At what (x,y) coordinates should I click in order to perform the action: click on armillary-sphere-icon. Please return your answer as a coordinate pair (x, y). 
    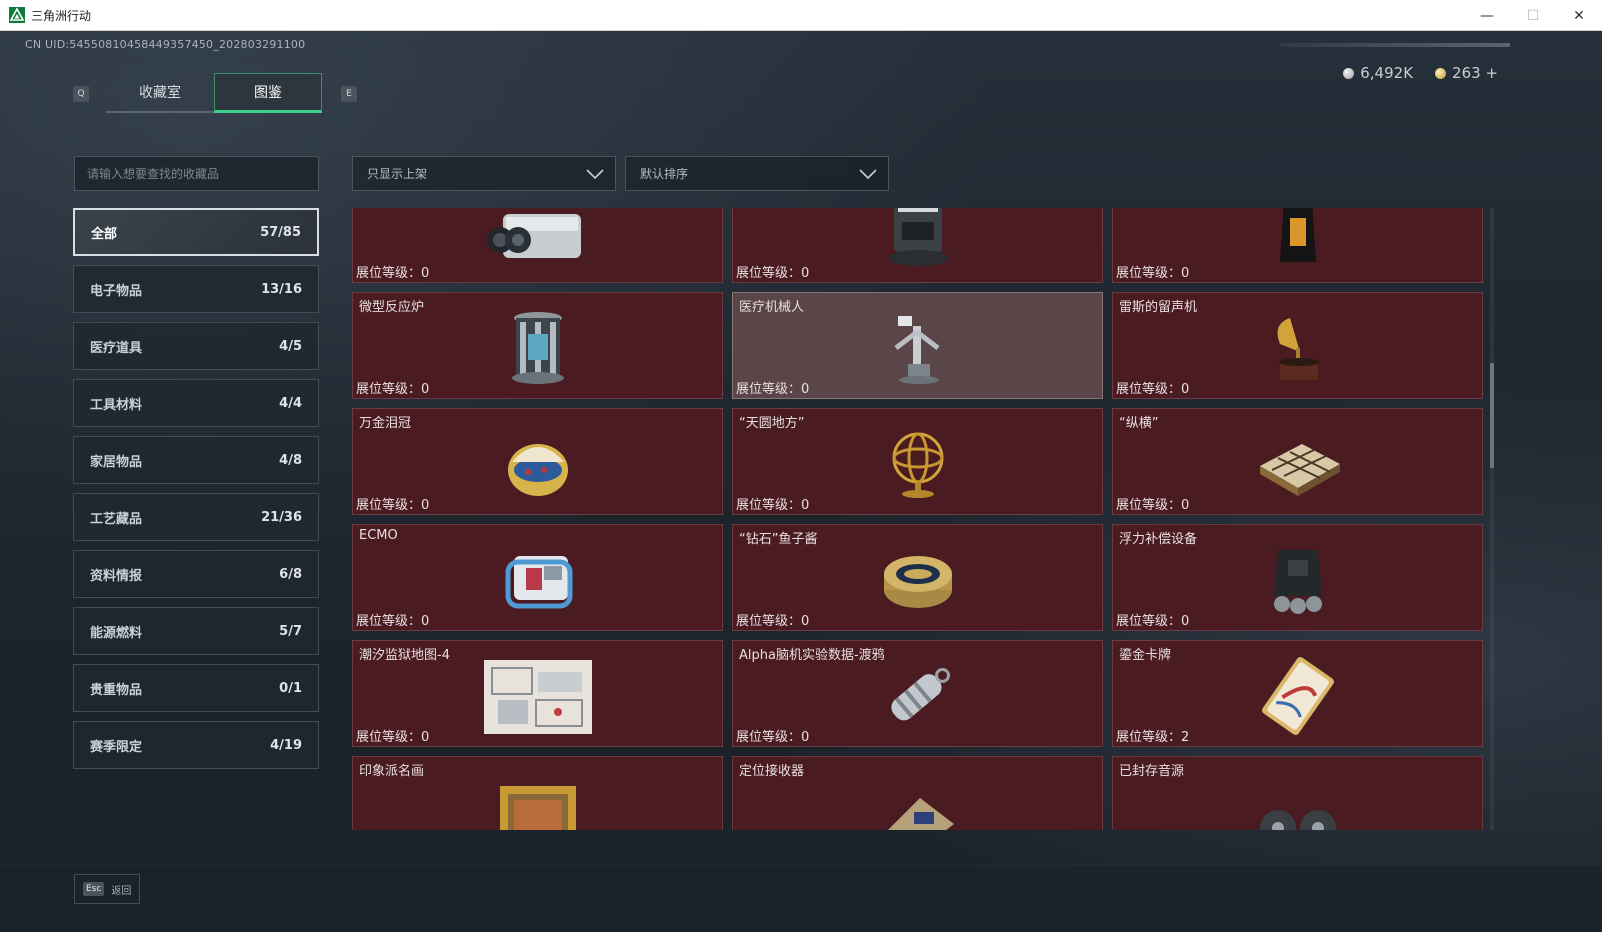
    Looking at the image, I should click on (918, 464).